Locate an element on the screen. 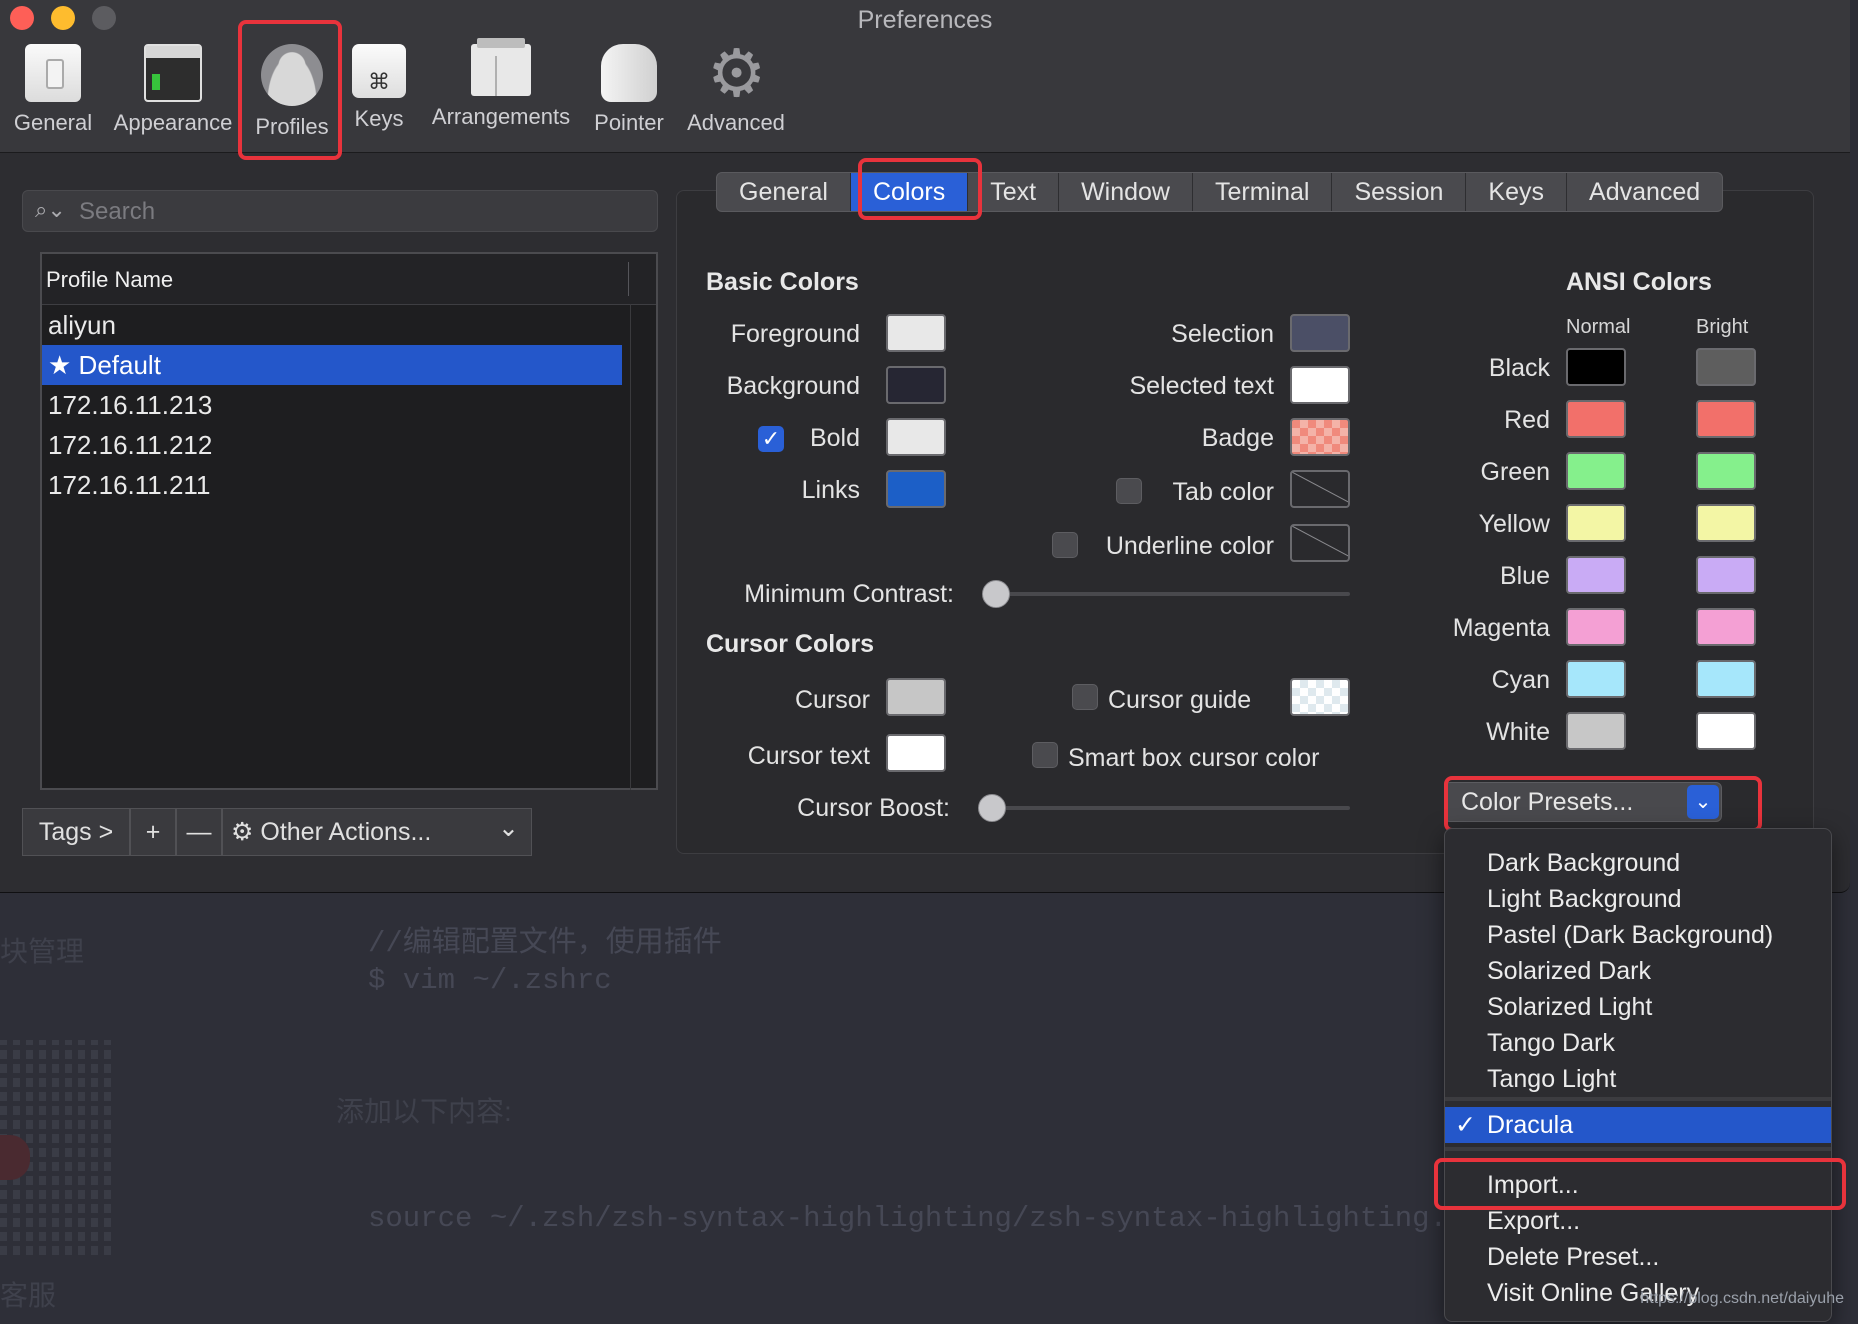  bold-color-swatch is located at coordinates (916, 437).